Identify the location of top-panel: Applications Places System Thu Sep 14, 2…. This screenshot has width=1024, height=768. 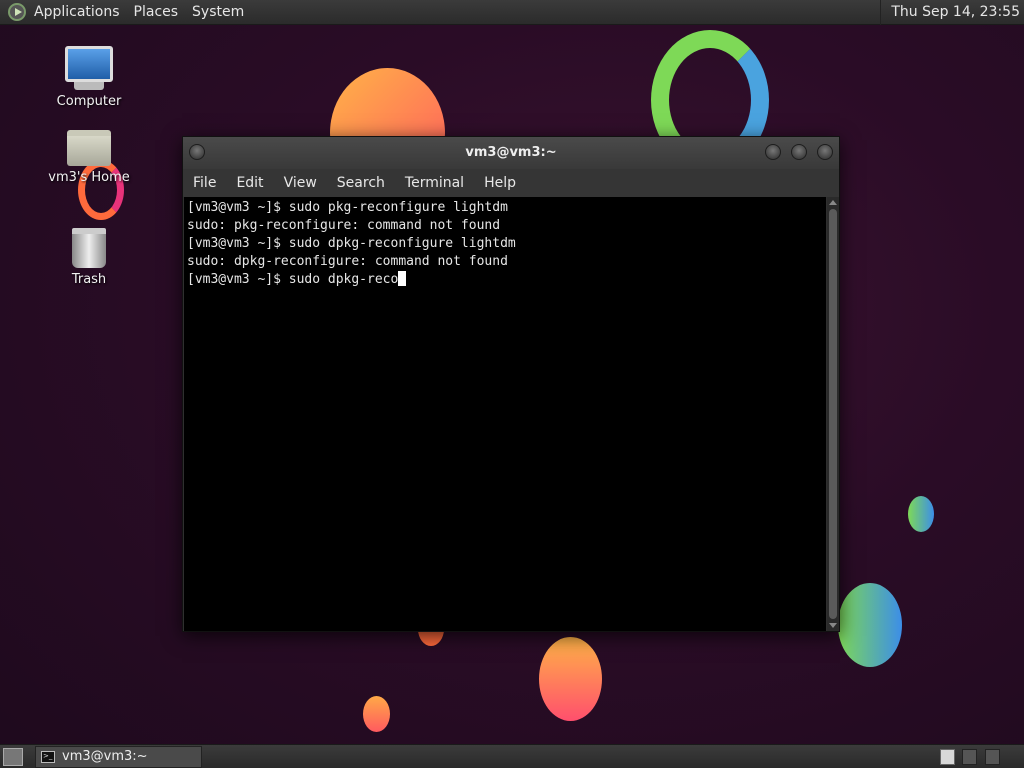
(512, 12).